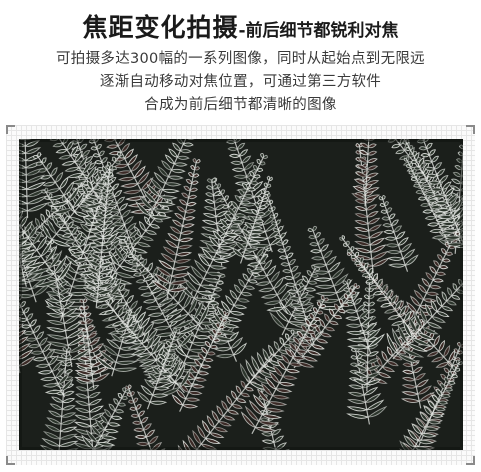 The width and height of the screenshot is (481, 472). I want to click on description-line-3: 合成为前后细节都清晰的图像, so click(240, 105).